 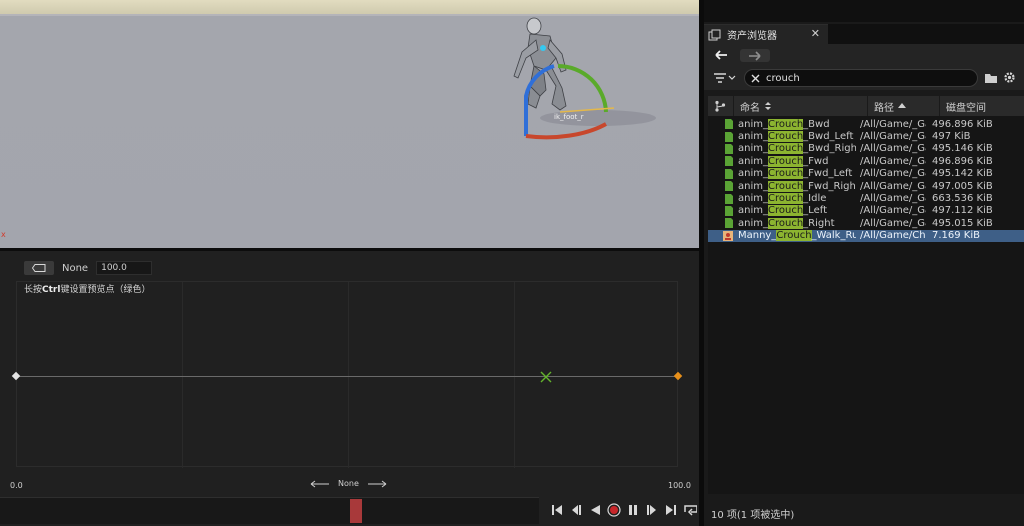 I want to click on sort-ascending-icon, so click(x=902, y=105).